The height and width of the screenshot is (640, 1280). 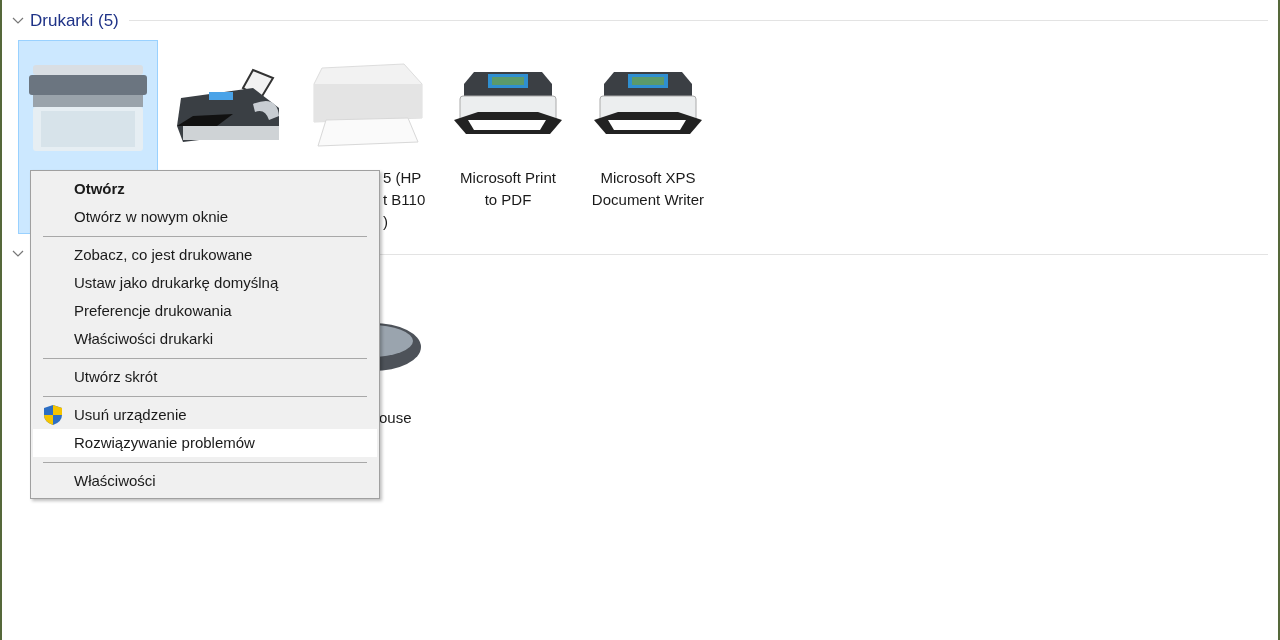 I want to click on menu-item: Zobacz, co jest drukowane, so click(x=205, y=255).